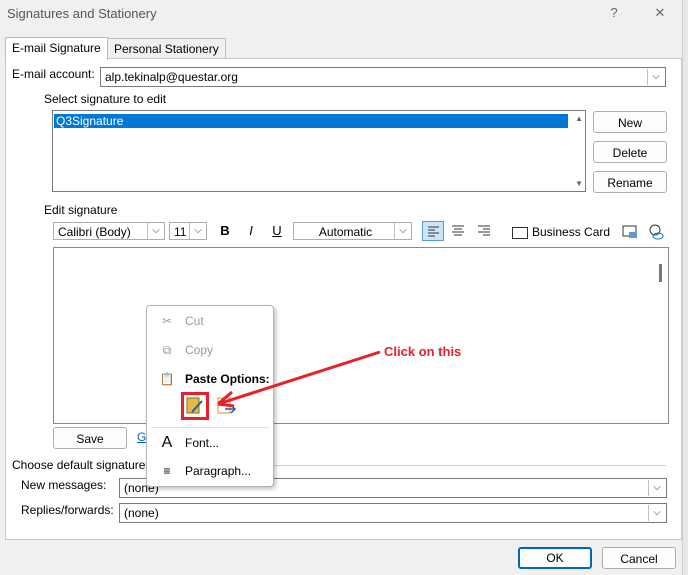 Image resolution: width=688 pixels, height=575 pixels. I want to click on align-left-icon, so click(433, 231).